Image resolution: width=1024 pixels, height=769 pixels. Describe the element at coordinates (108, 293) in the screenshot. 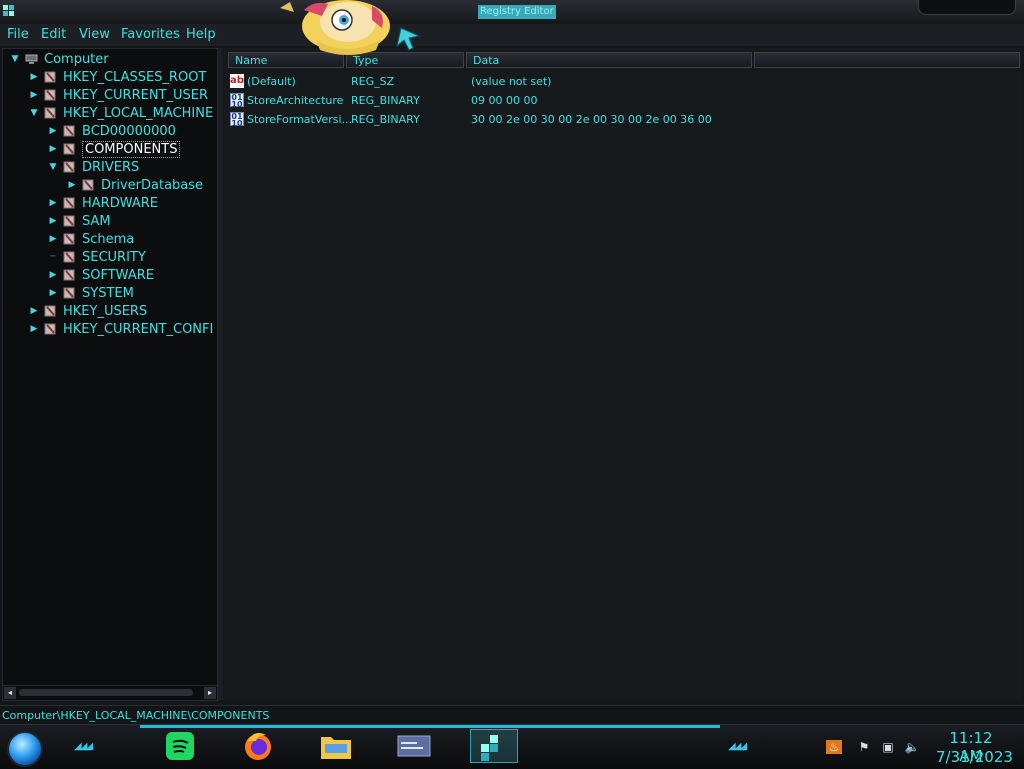

I see `tree-node-label: SYSTEM` at that location.